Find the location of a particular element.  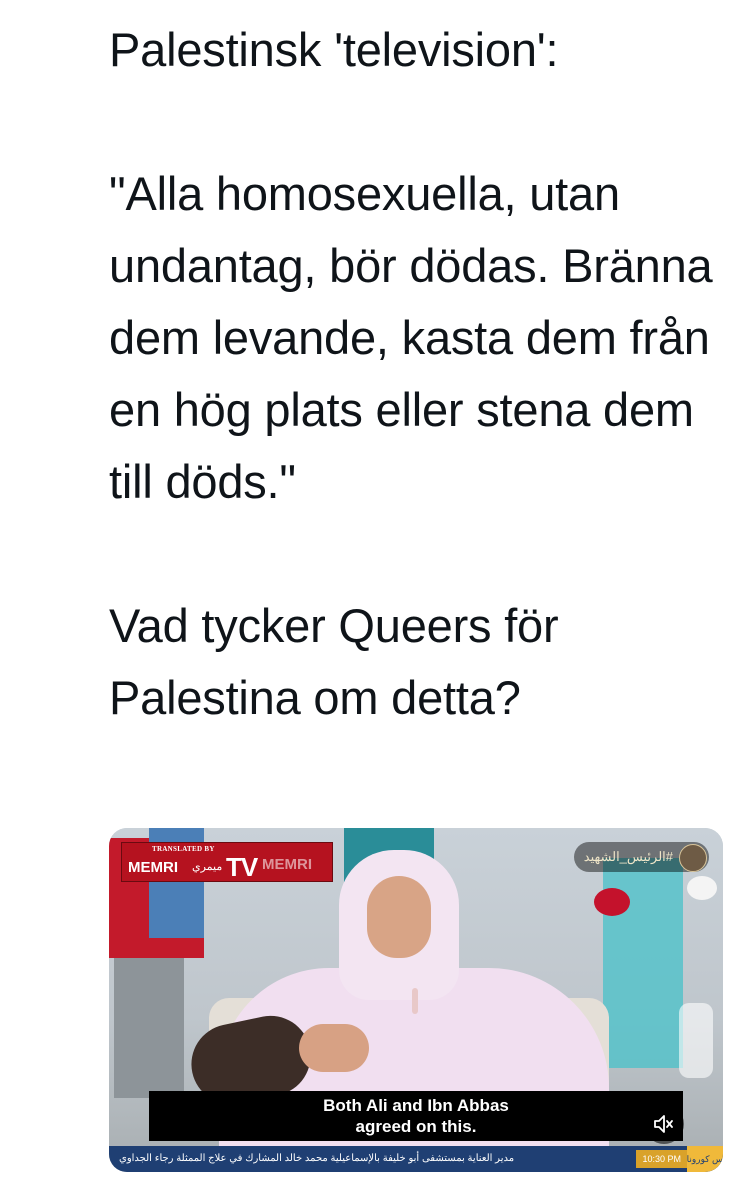

channel-badge: #الرئيس_الشهيد is located at coordinates (641, 857).